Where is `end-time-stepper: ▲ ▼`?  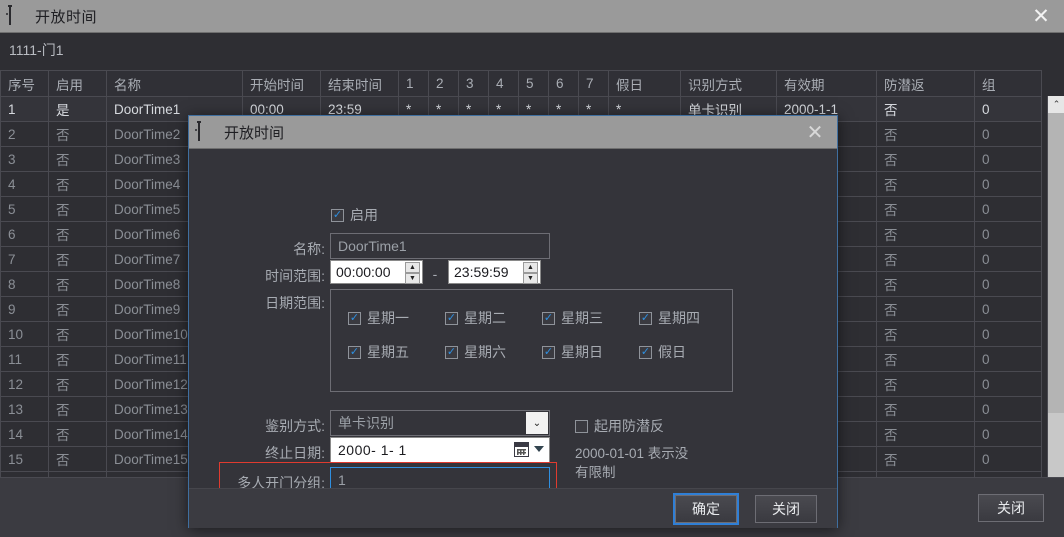 end-time-stepper: ▲ ▼ is located at coordinates (530, 273).